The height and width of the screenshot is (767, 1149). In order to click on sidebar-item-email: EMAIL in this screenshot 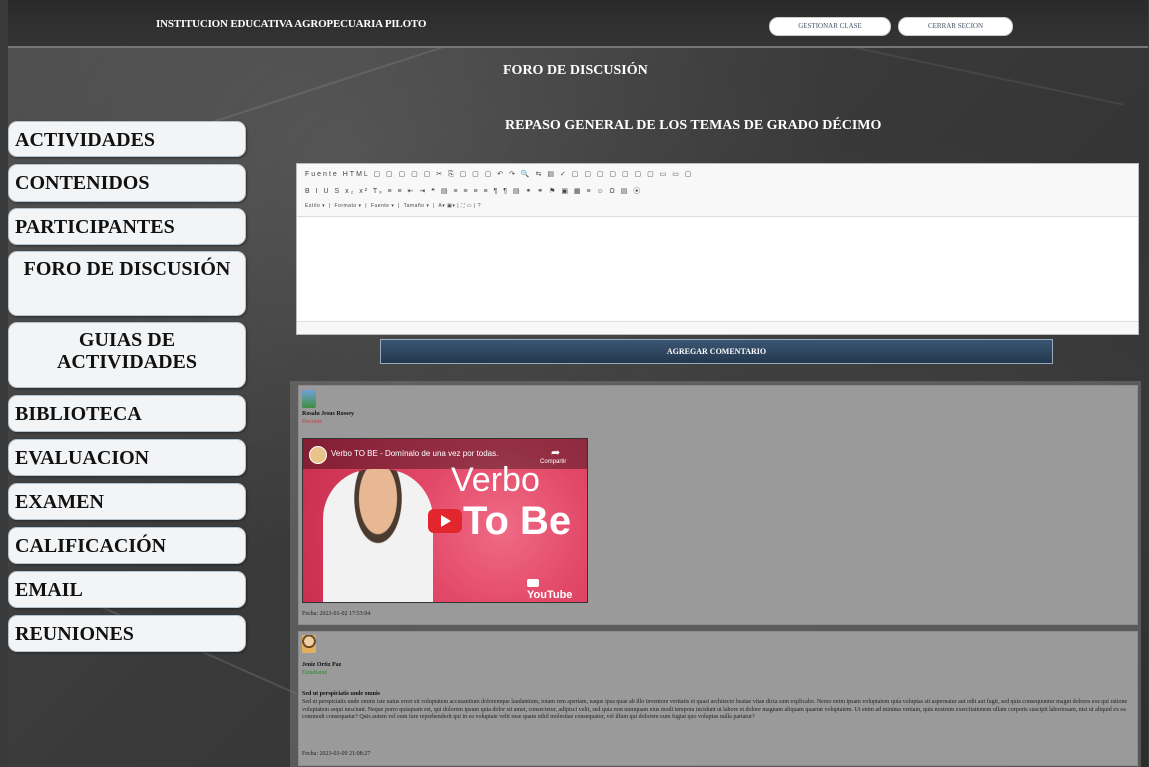, I will do `click(127, 589)`.